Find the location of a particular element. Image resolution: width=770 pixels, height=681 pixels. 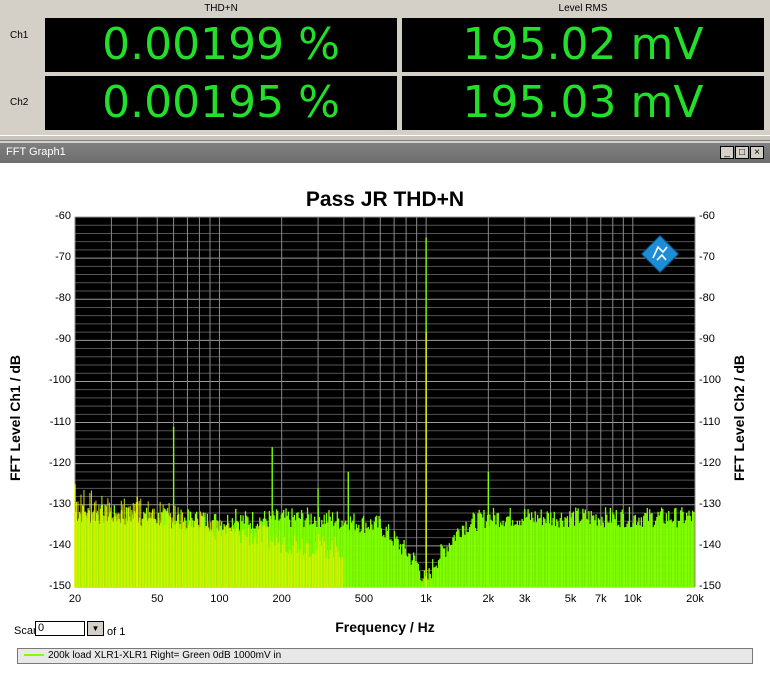

x-tick-label: 100 is located at coordinates (219, 599).